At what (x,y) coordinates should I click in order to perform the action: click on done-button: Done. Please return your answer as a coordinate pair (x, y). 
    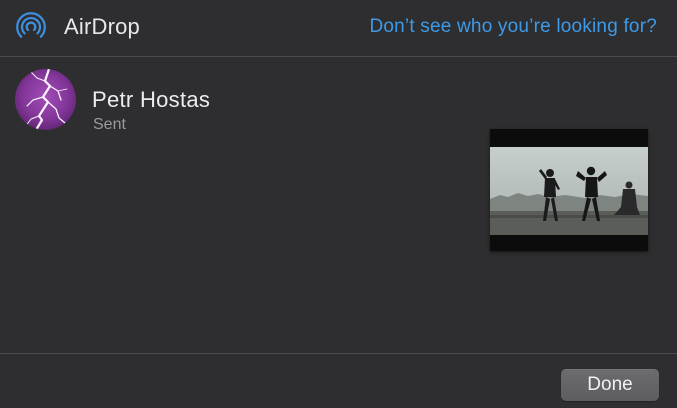
    Looking at the image, I should click on (610, 385).